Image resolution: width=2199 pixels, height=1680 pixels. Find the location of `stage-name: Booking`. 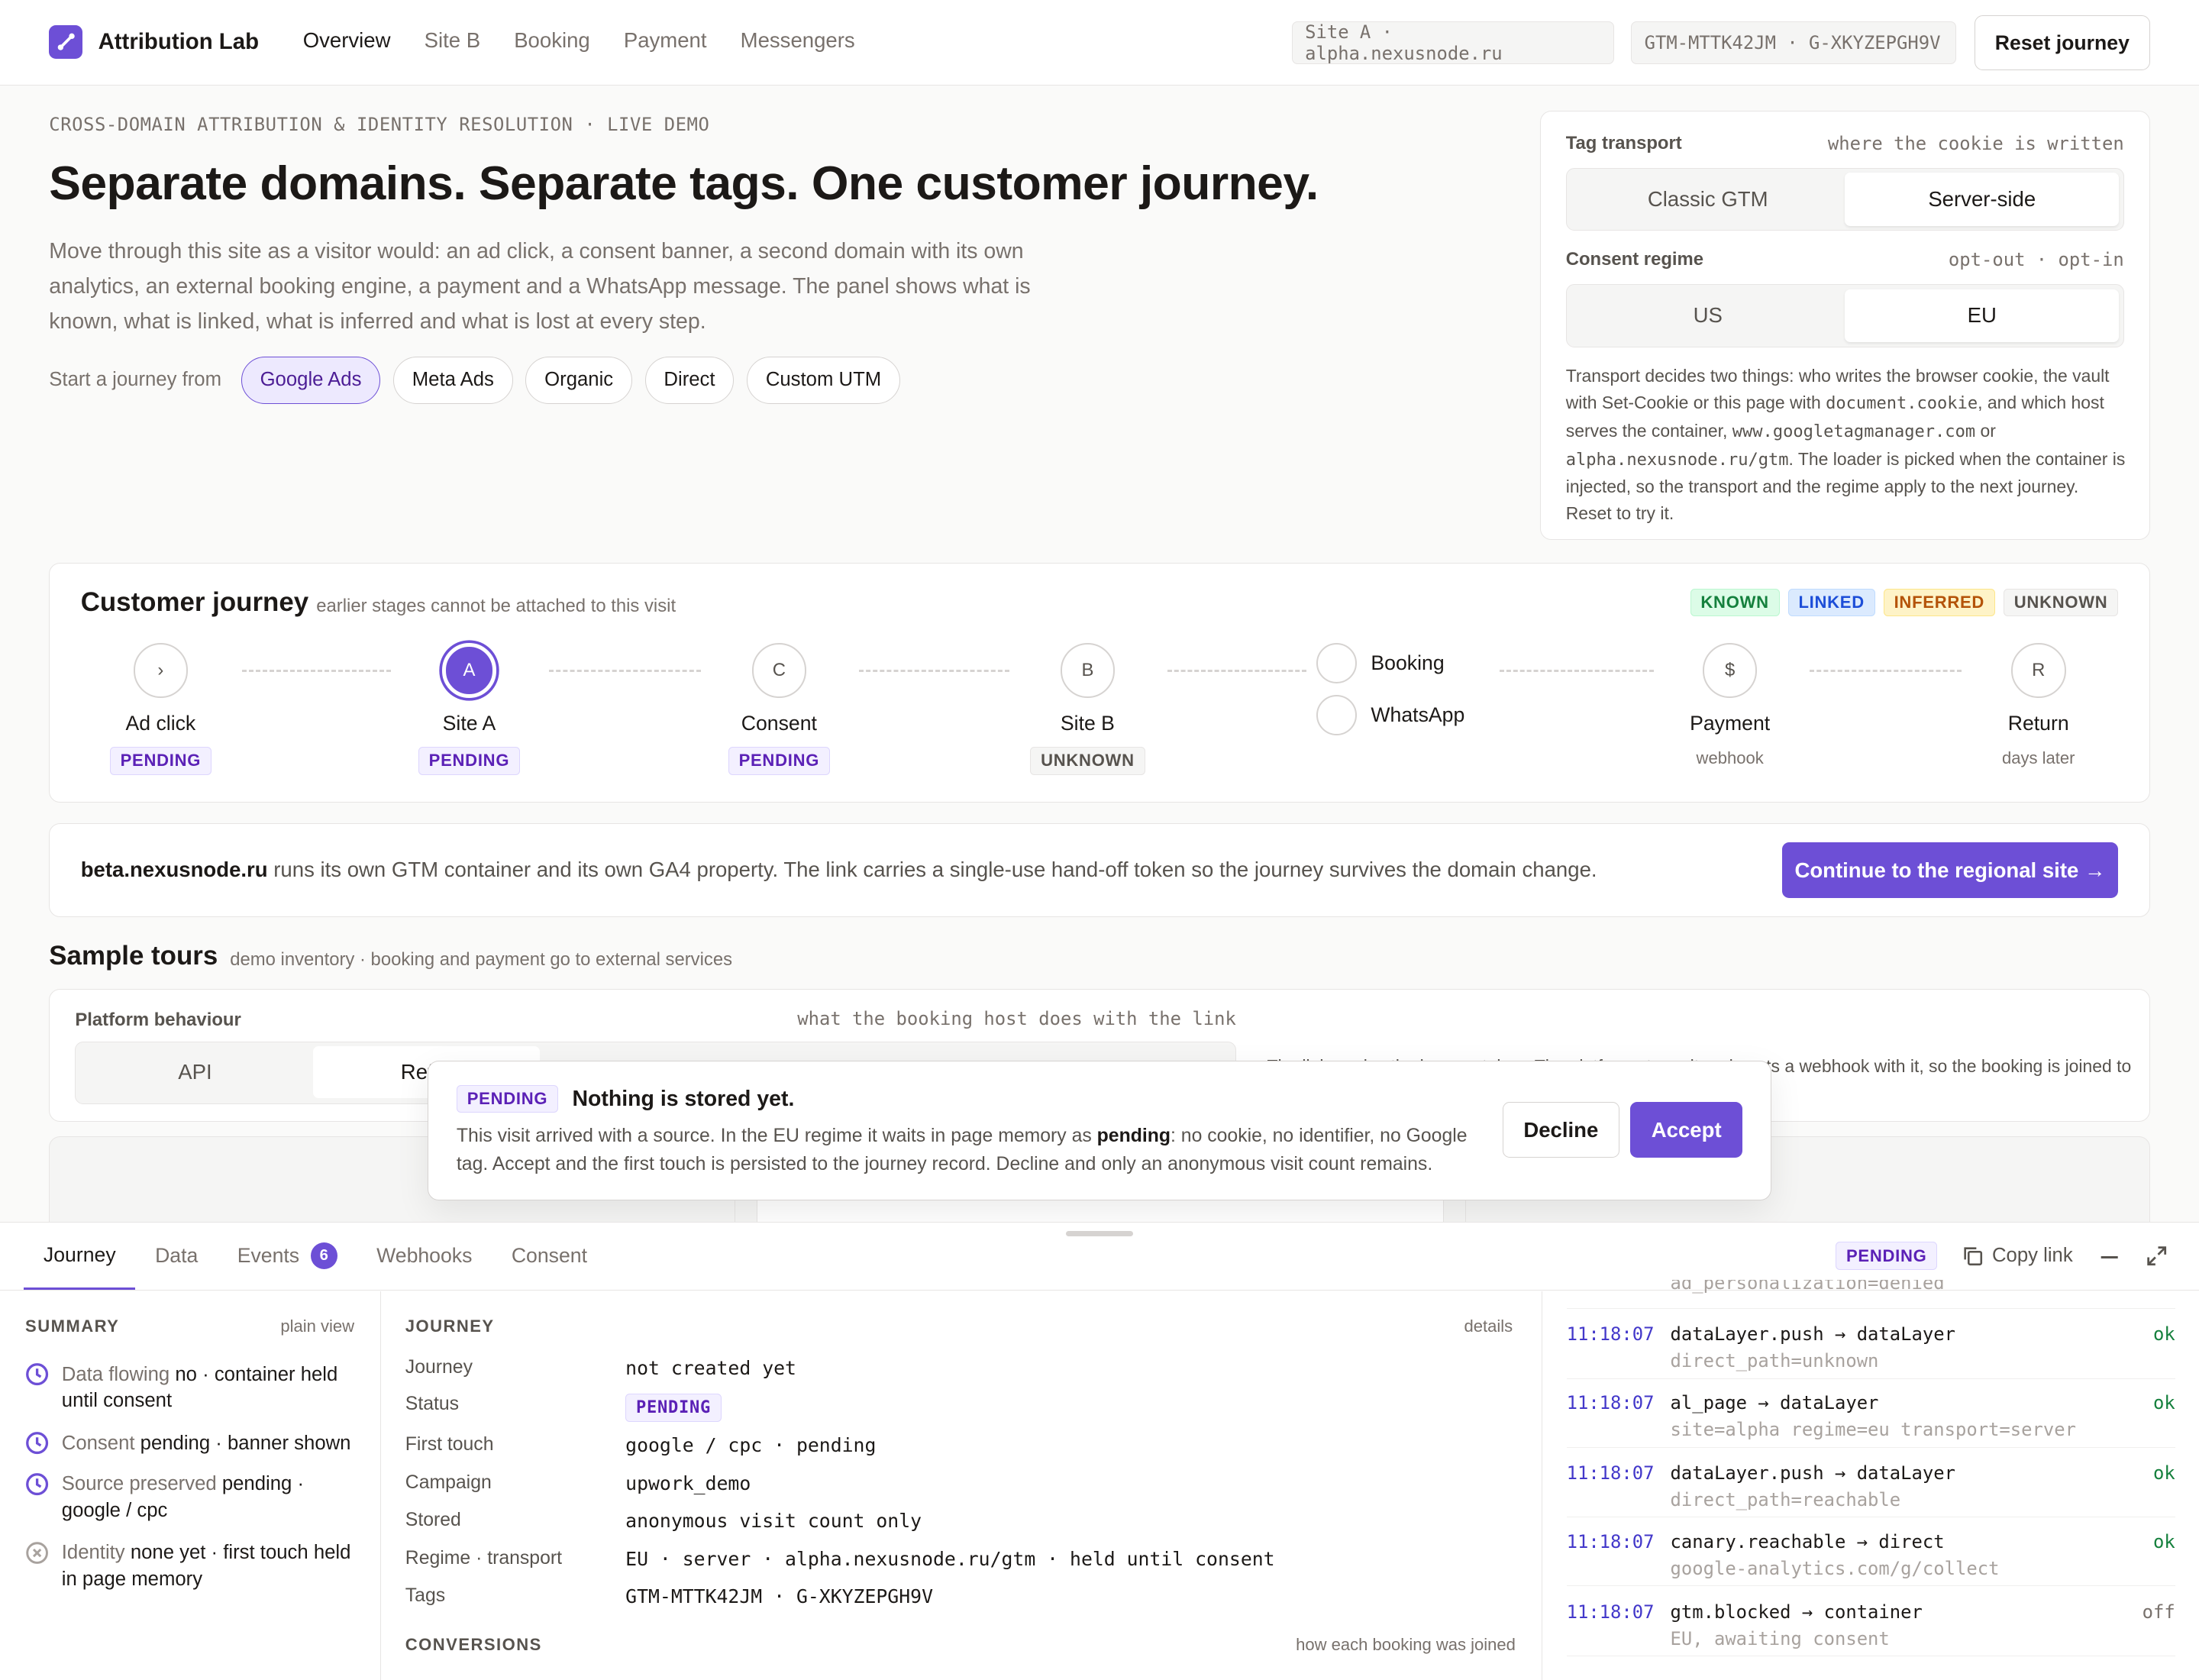

stage-name: Booking is located at coordinates (1408, 663).